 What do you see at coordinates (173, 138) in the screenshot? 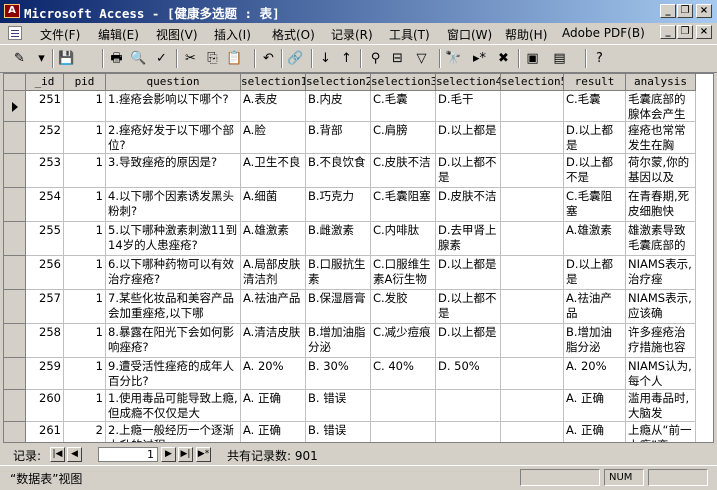
I see `cell-question: 2.痤疮好发于以下哪个部位?` at bounding box center [173, 138].